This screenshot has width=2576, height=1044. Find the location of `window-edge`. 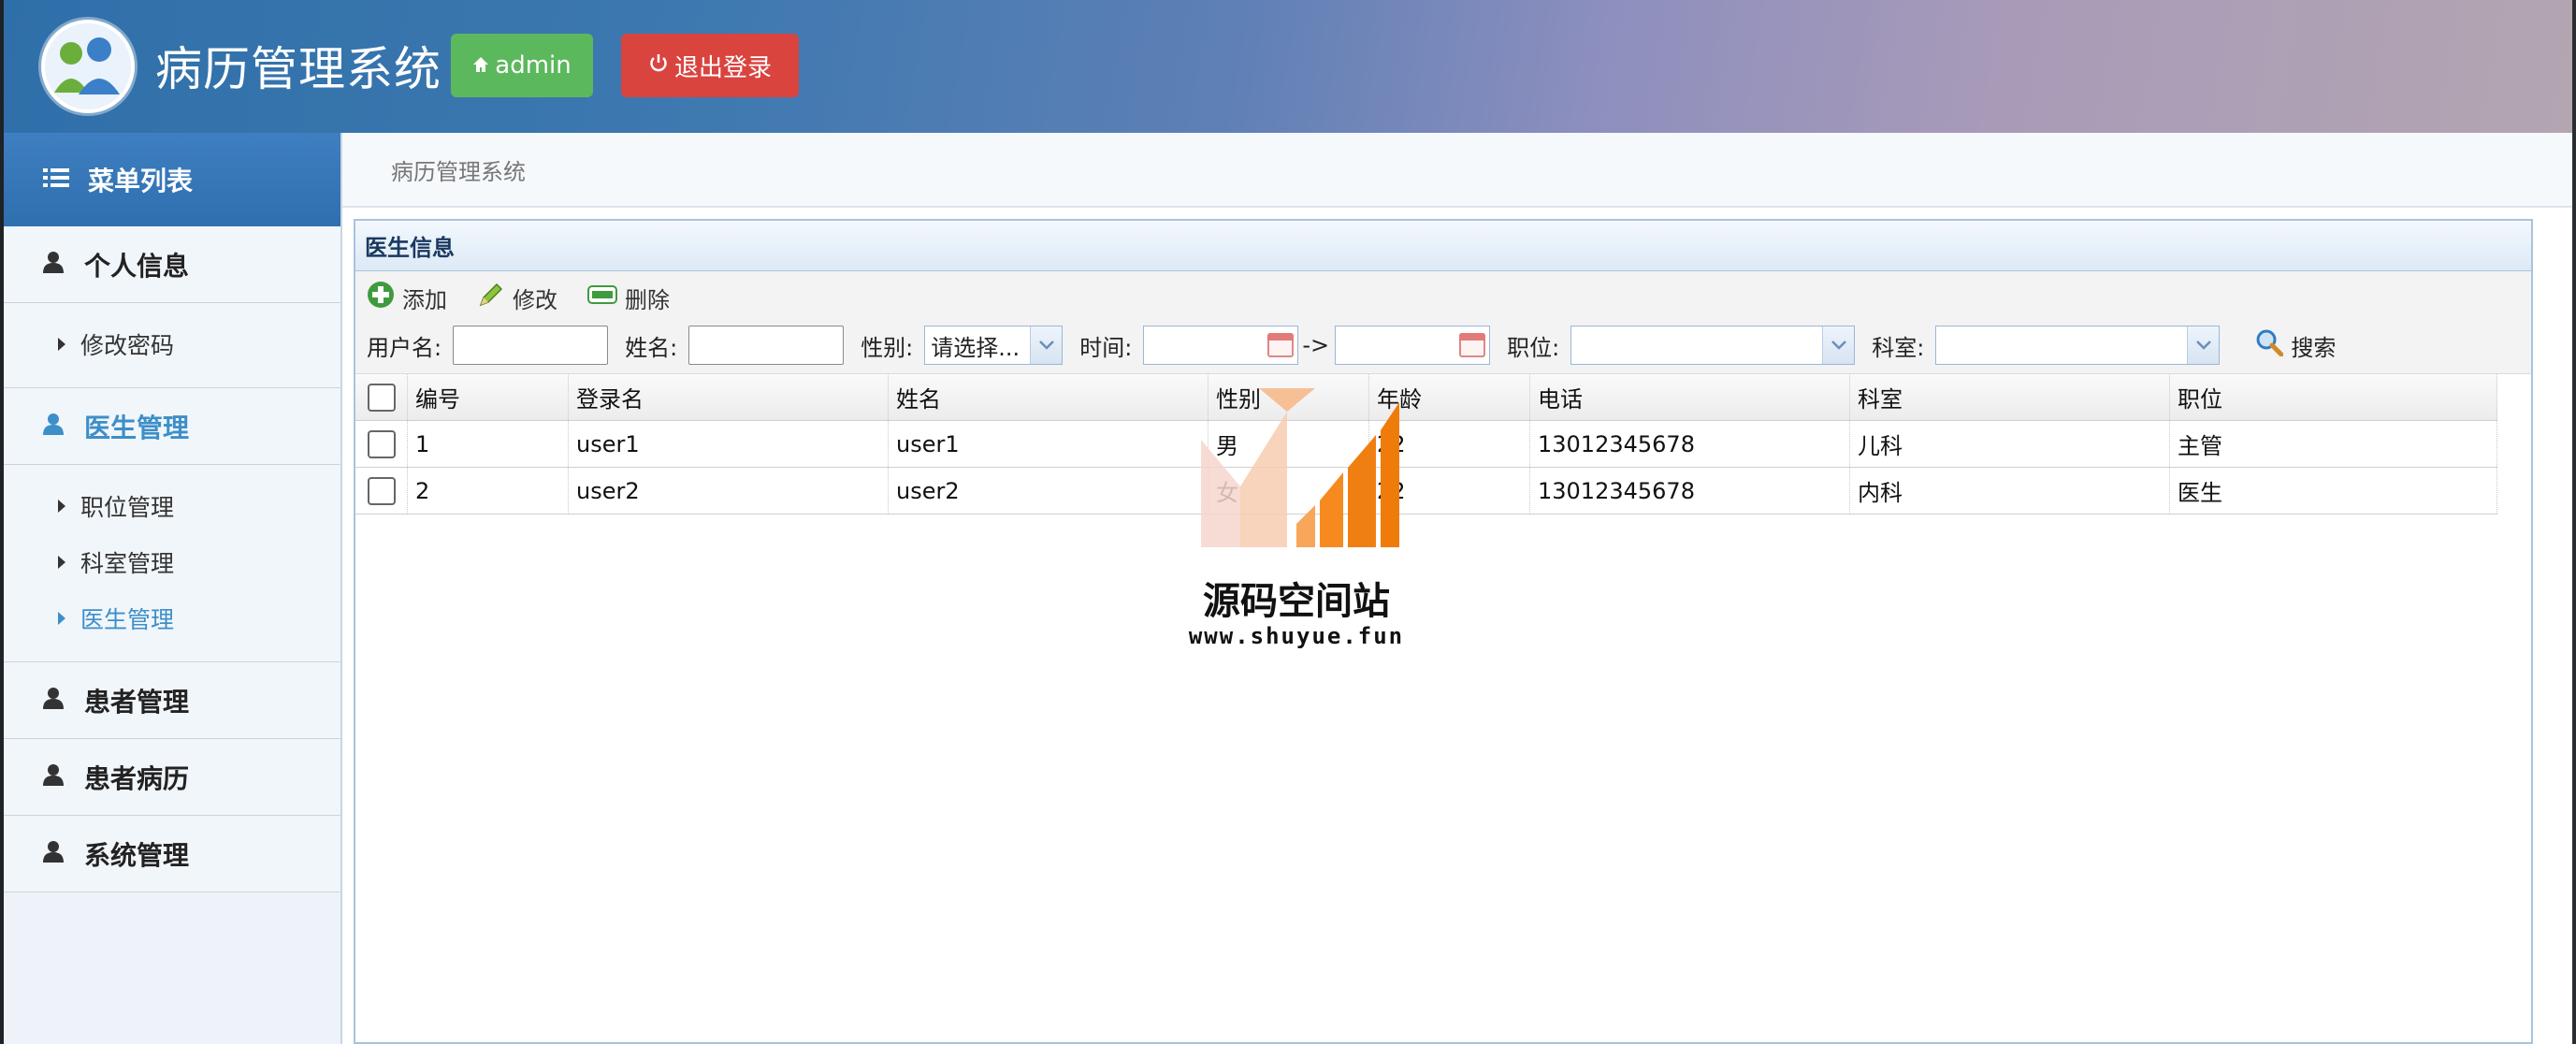

window-edge is located at coordinates (2574, 522).